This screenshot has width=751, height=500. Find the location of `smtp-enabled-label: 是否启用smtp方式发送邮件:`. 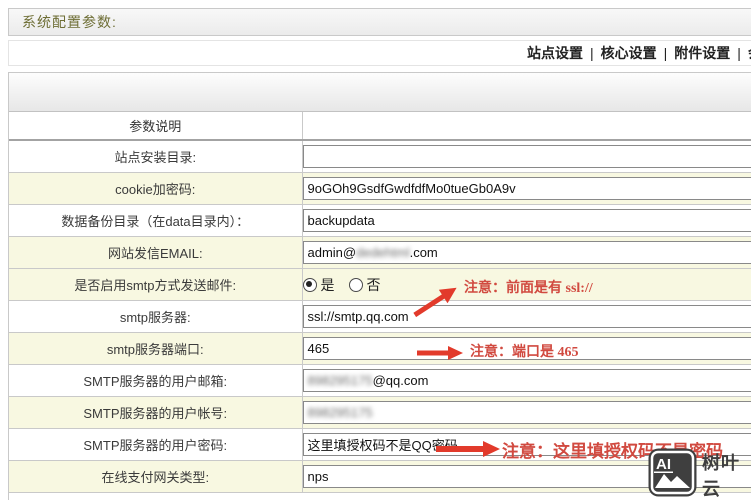

smtp-enabled-label: 是否启用smtp方式发送邮件: is located at coordinates (156, 284).